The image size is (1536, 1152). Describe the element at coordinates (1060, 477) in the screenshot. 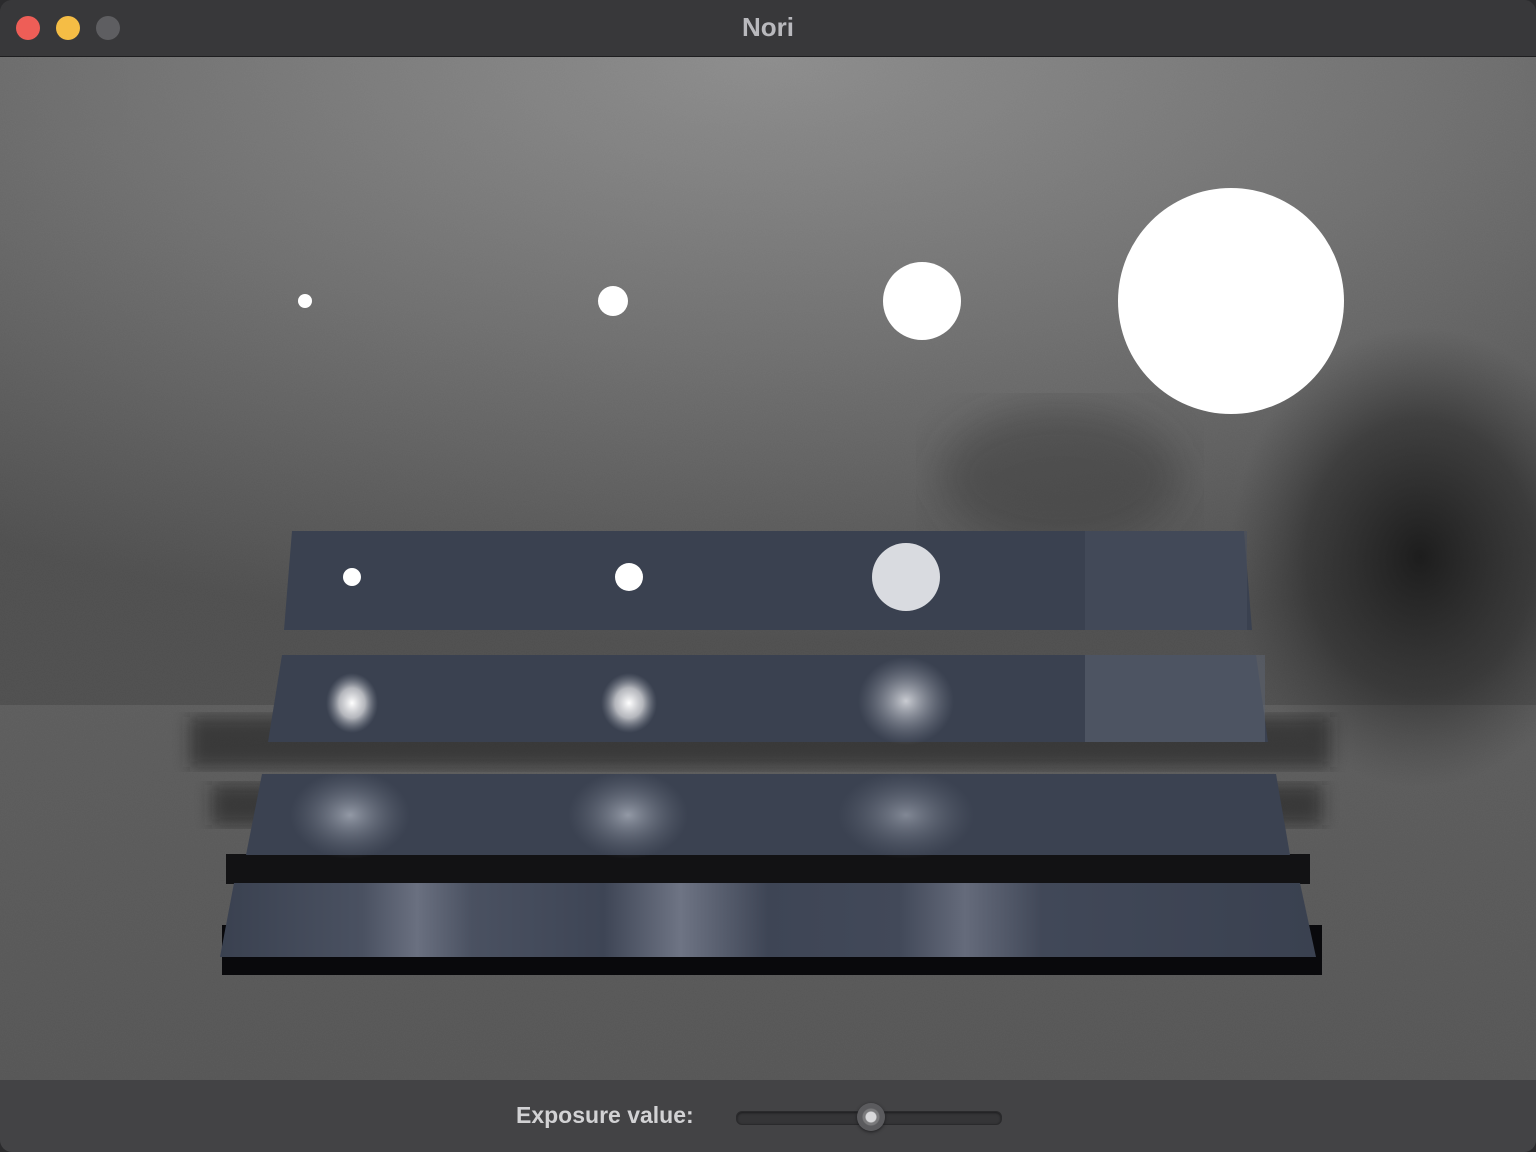

I see `shadow-center` at that location.